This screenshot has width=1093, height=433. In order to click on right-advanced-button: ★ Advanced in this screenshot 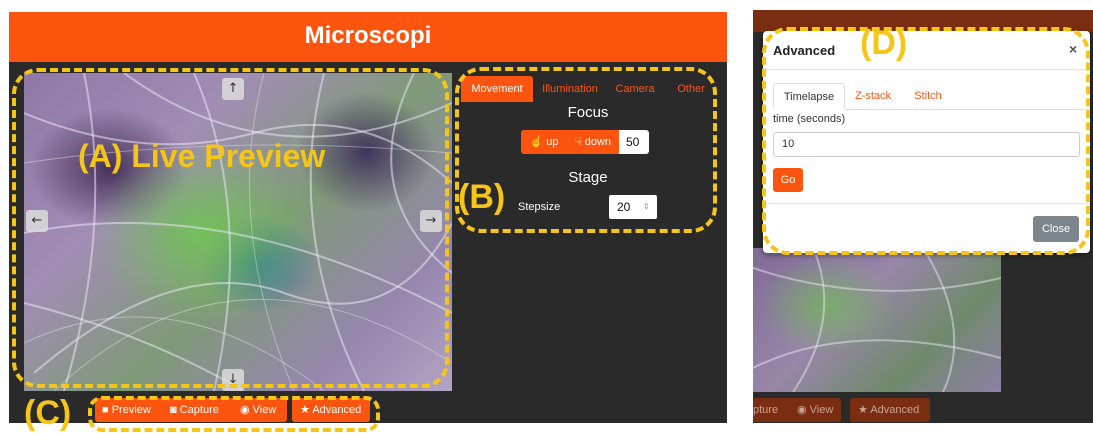, I will do `click(890, 410)`.